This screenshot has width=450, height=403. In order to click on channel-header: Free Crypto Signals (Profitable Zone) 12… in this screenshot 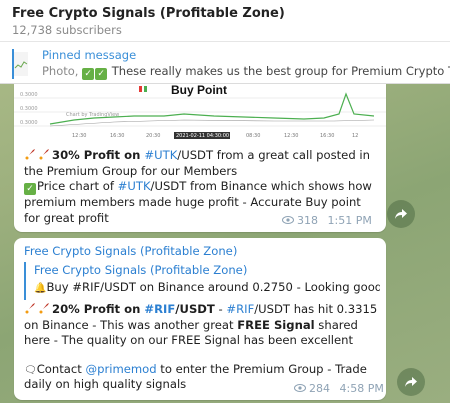, I will do `click(225, 21)`.